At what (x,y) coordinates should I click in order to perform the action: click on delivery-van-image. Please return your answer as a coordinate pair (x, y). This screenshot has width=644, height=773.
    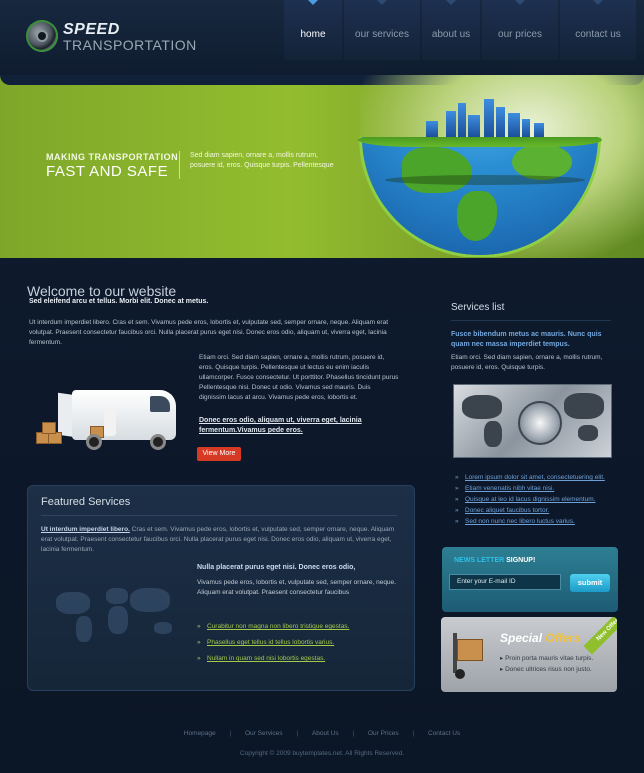
    Looking at the image, I should click on (107, 424).